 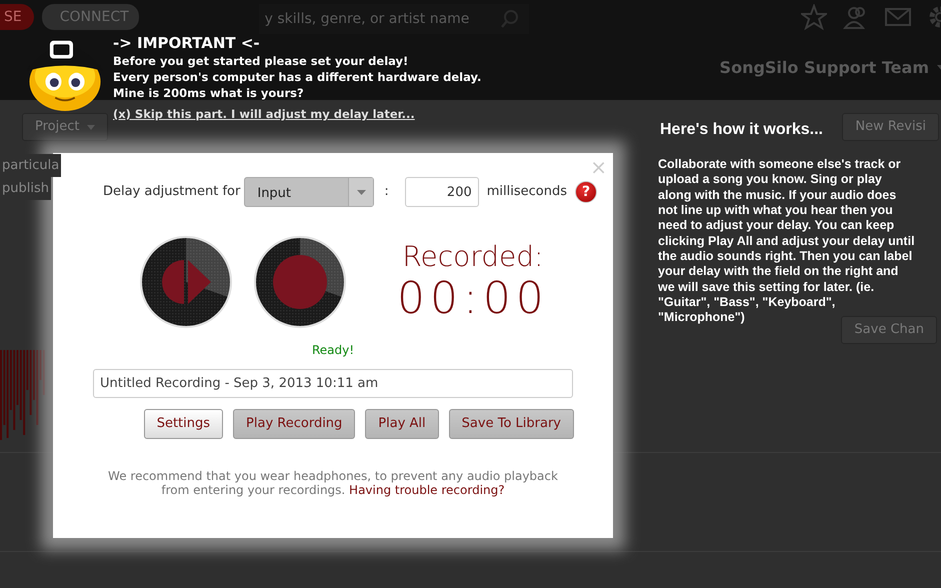 I want to click on dialog-button: Save To Library, so click(x=511, y=424).